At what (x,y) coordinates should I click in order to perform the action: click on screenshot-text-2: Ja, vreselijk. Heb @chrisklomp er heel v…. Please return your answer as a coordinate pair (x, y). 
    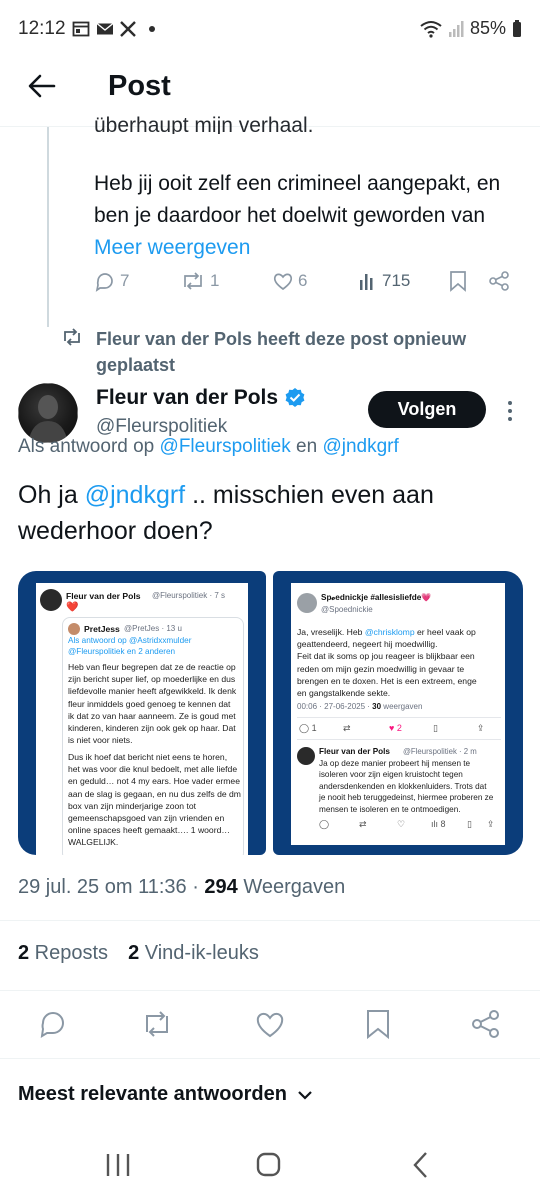
    Looking at the image, I should click on (400, 662).